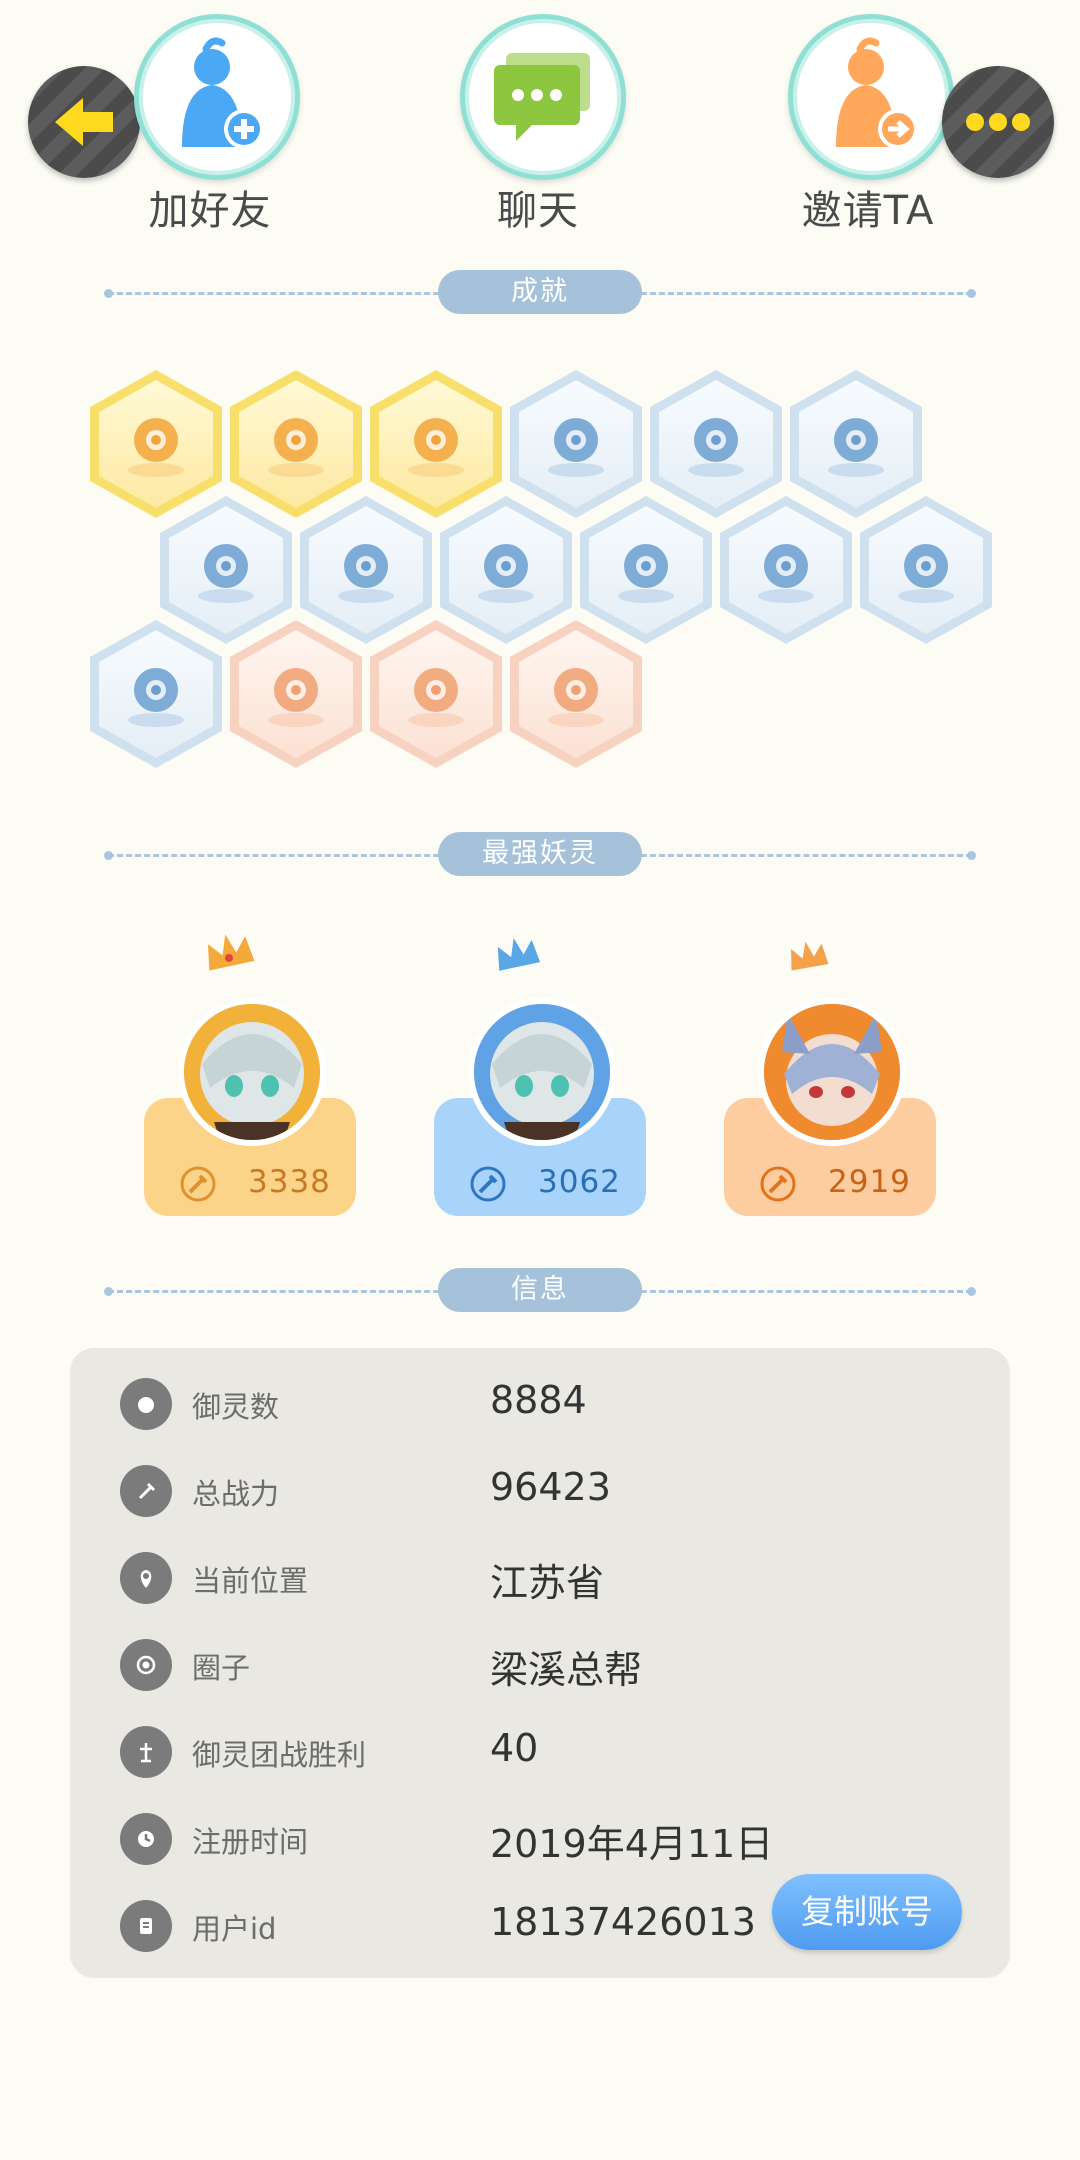 Image resolution: width=1080 pixels, height=2160 pixels. Describe the element at coordinates (436, 697) in the screenshot. I see `pedestal-spirit-icon` at that location.